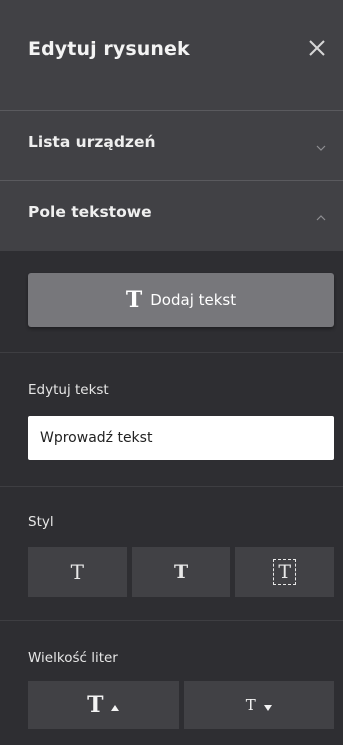 The height and width of the screenshot is (745, 350). I want to click on panel-header: Edytuj rysunek, so click(171, 55).